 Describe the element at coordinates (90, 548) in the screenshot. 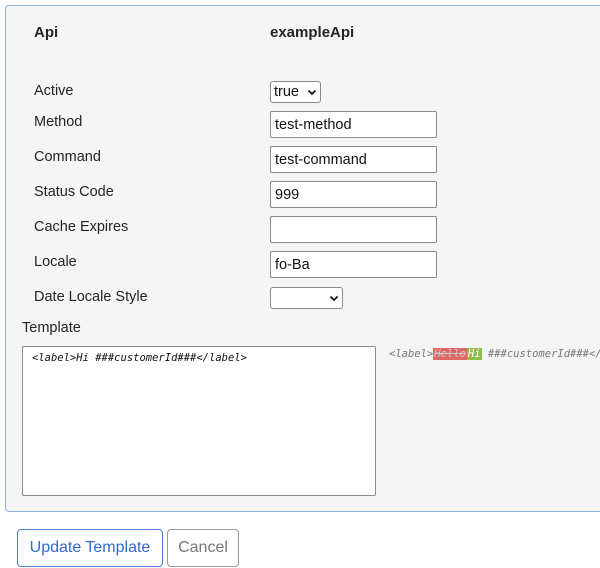

I see `update-template-button: Update Template` at that location.